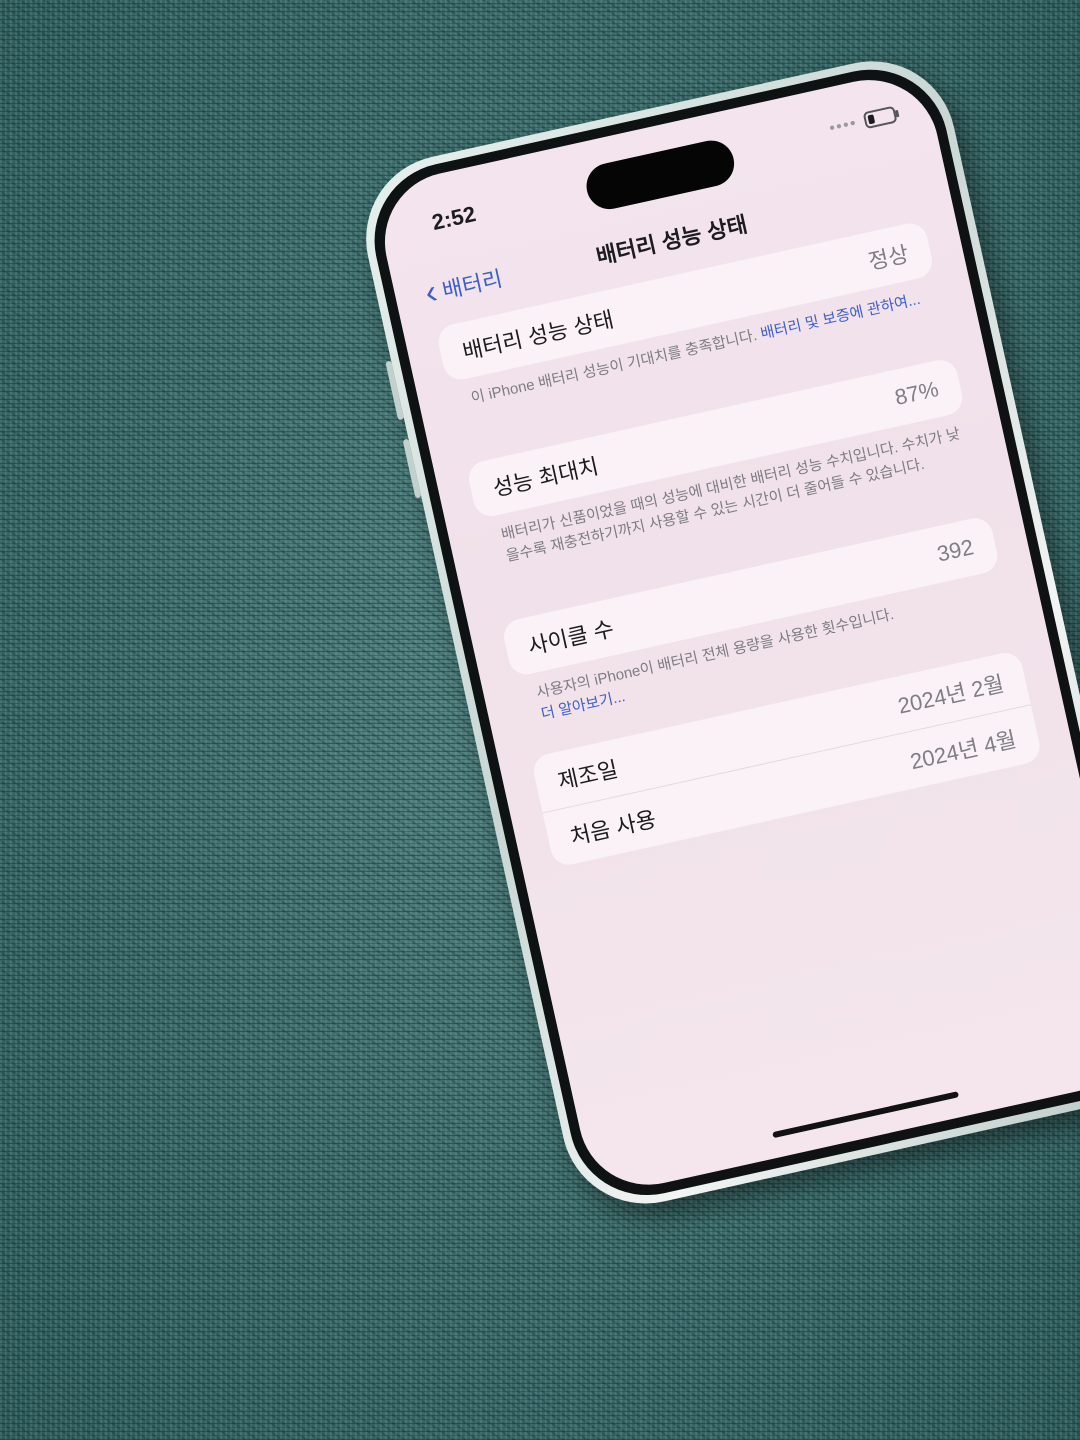 Image resolution: width=1080 pixels, height=1440 pixels. Describe the element at coordinates (955, 550) in the screenshot. I see `cycle-count-value: 392` at that location.